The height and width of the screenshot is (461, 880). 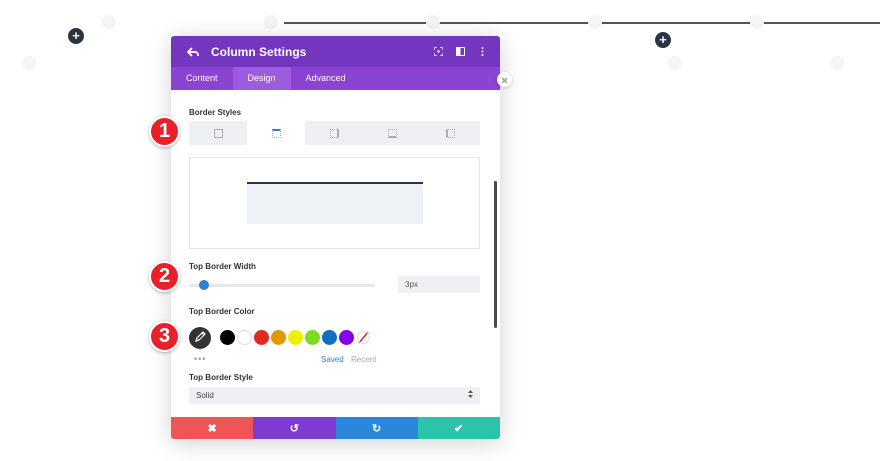 I want to click on undo-button: ↺, so click(x=294, y=428).